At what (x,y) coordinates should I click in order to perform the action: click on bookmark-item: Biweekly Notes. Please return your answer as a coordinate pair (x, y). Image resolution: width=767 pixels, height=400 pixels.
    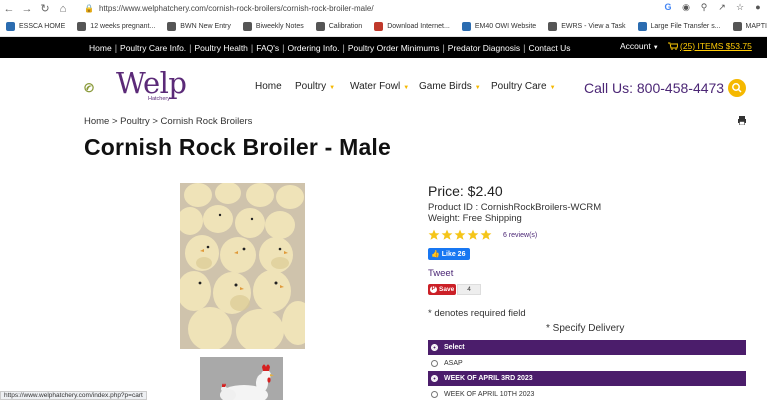
    Looking at the image, I should click on (273, 26).